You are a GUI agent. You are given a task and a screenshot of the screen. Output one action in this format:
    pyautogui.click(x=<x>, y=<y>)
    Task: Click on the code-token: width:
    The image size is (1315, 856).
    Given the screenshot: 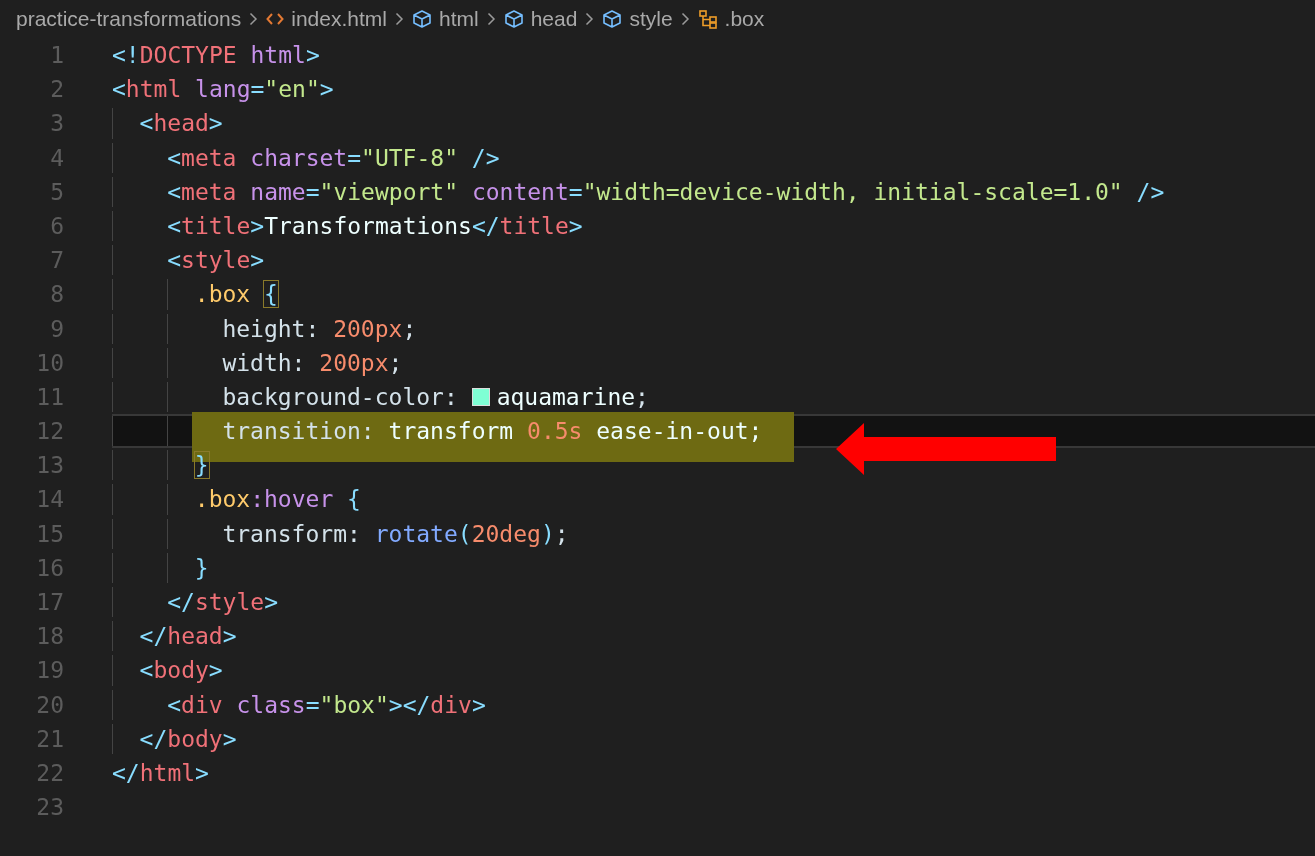 What is the action you would take?
    pyautogui.click(x=264, y=363)
    